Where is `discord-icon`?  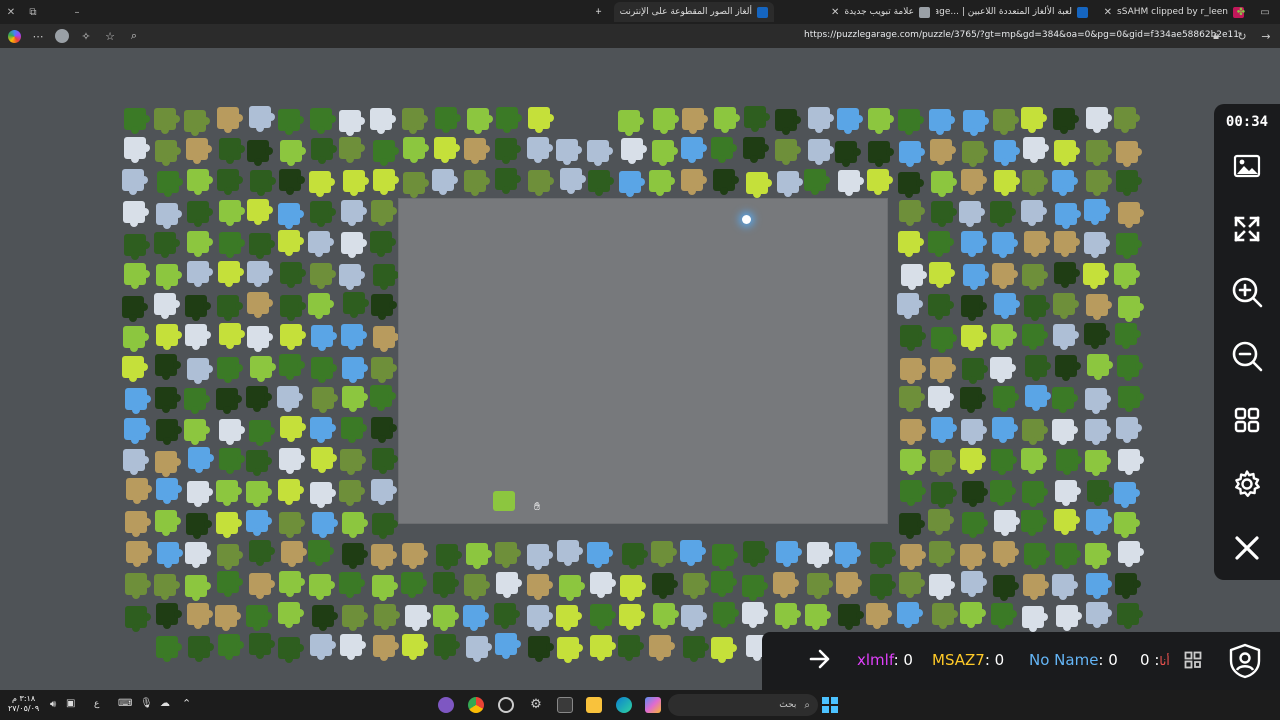 discord-icon is located at coordinates (446, 705).